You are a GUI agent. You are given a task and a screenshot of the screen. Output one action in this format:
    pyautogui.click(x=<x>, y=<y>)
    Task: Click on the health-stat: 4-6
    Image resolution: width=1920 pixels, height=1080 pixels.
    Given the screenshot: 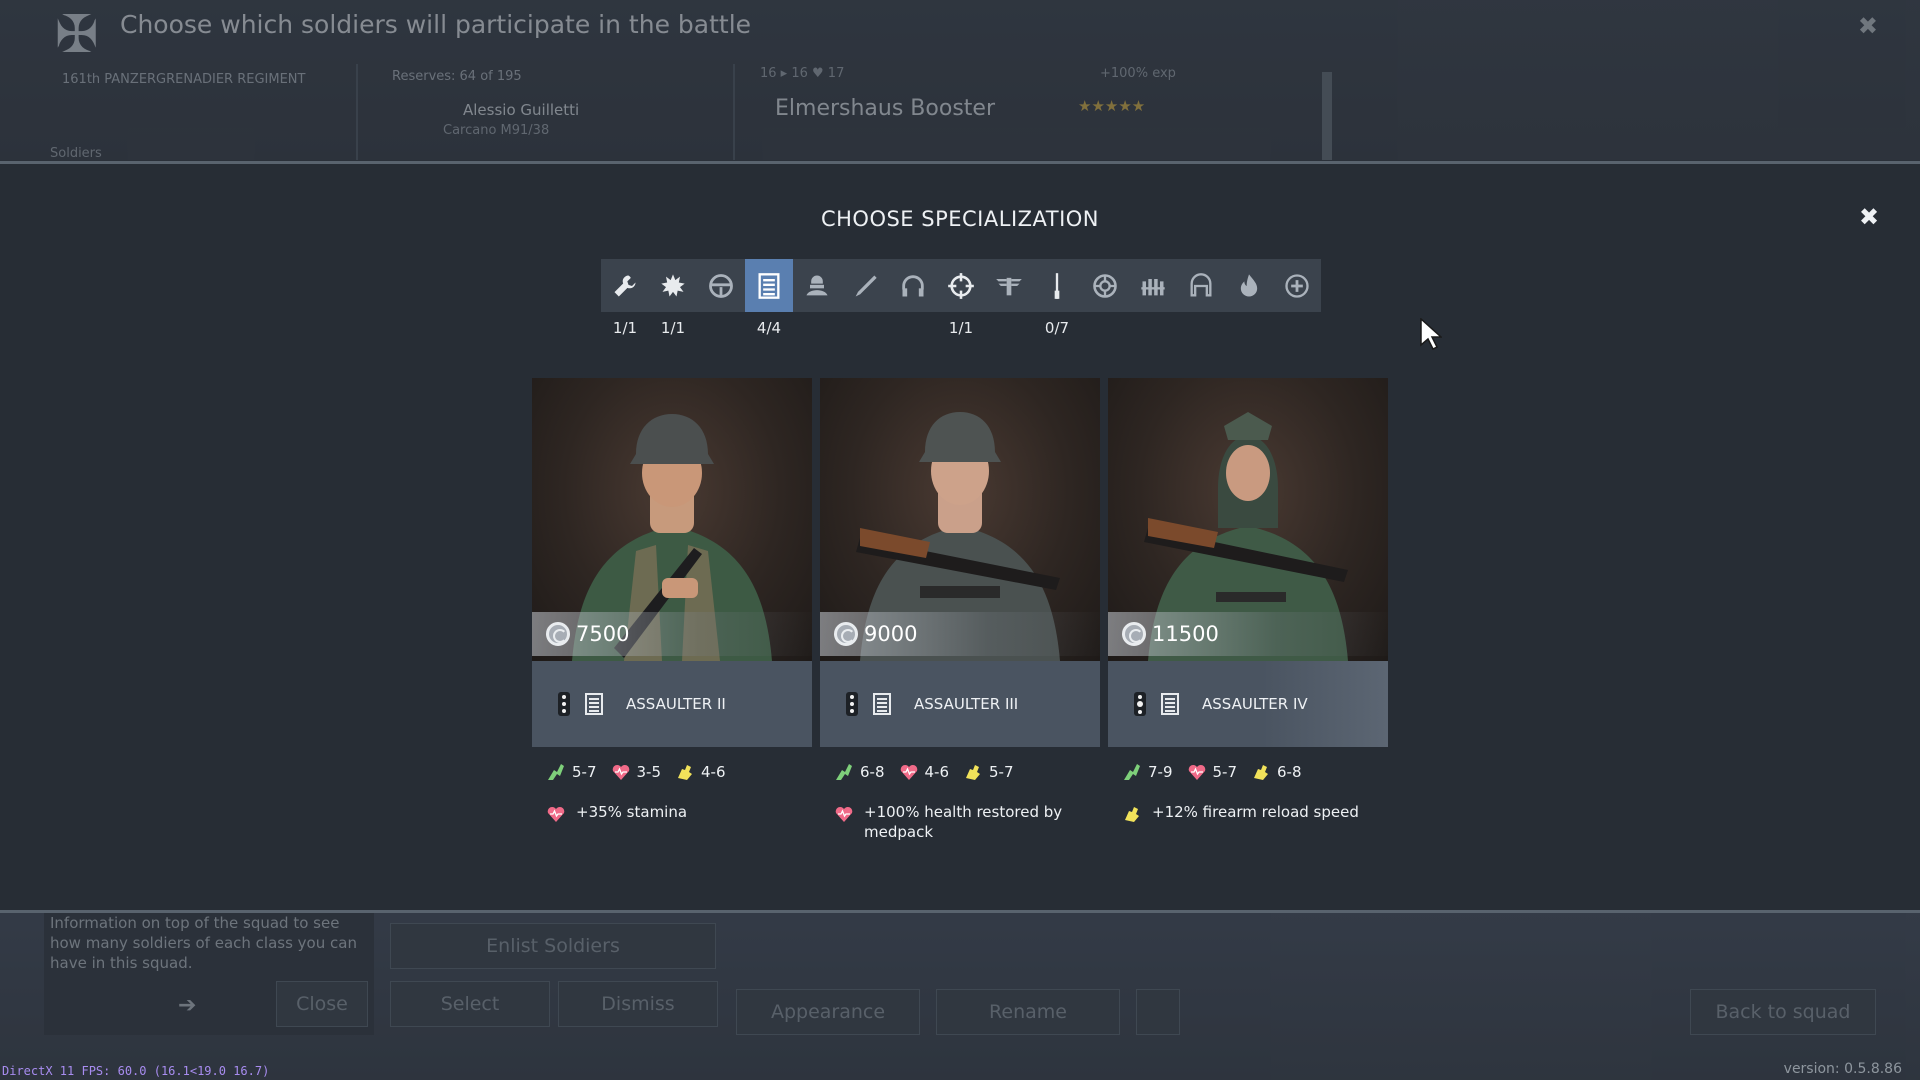 What is the action you would take?
    pyautogui.click(x=924, y=772)
    